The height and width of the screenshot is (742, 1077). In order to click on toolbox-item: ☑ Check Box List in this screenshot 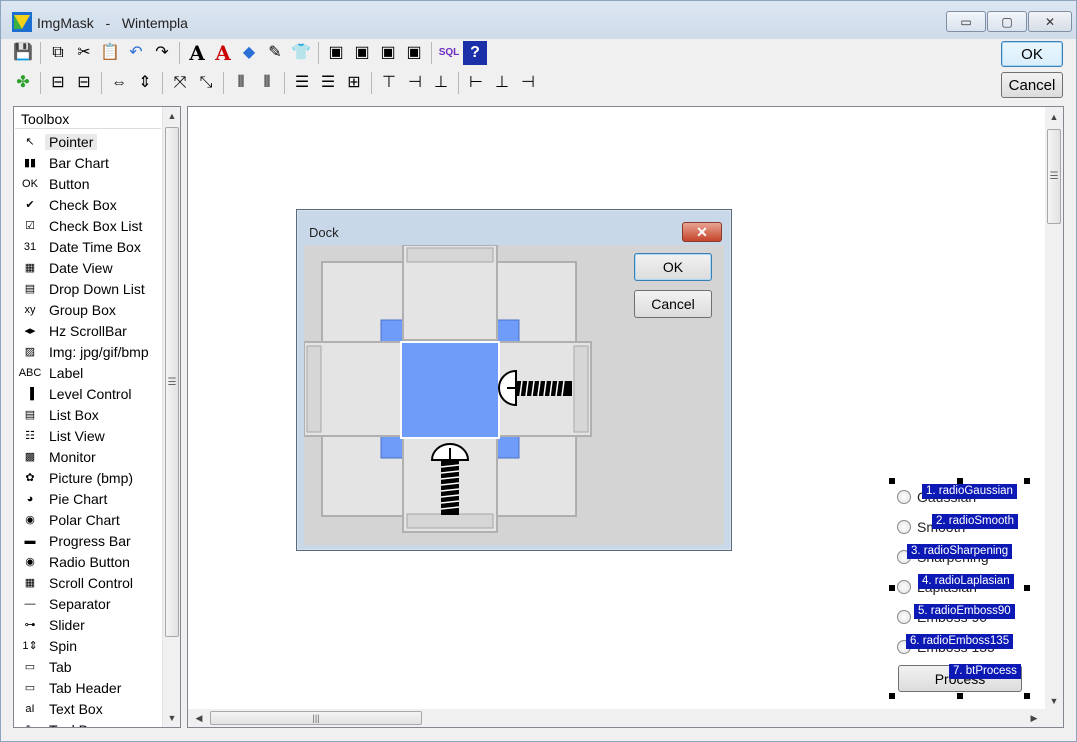, I will do `click(88, 225)`.